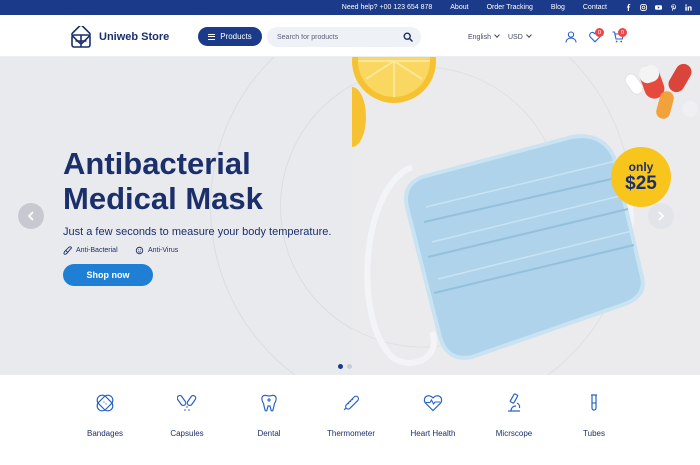 The height and width of the screenshot is (465, 700). What do you see at coordinates (139, 250) in the screenshot?
I see `virus-icon` at bounding box center [139, 250].